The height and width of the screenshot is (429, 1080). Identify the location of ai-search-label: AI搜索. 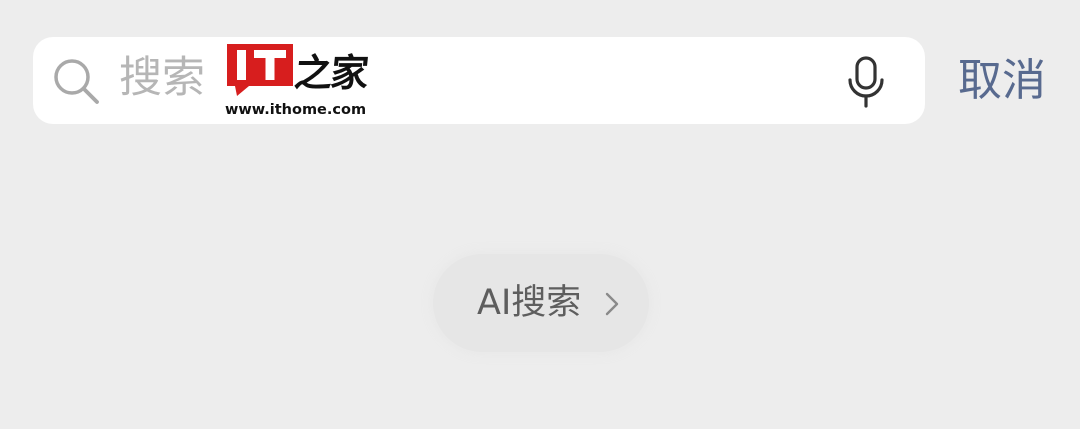
(529, 303).